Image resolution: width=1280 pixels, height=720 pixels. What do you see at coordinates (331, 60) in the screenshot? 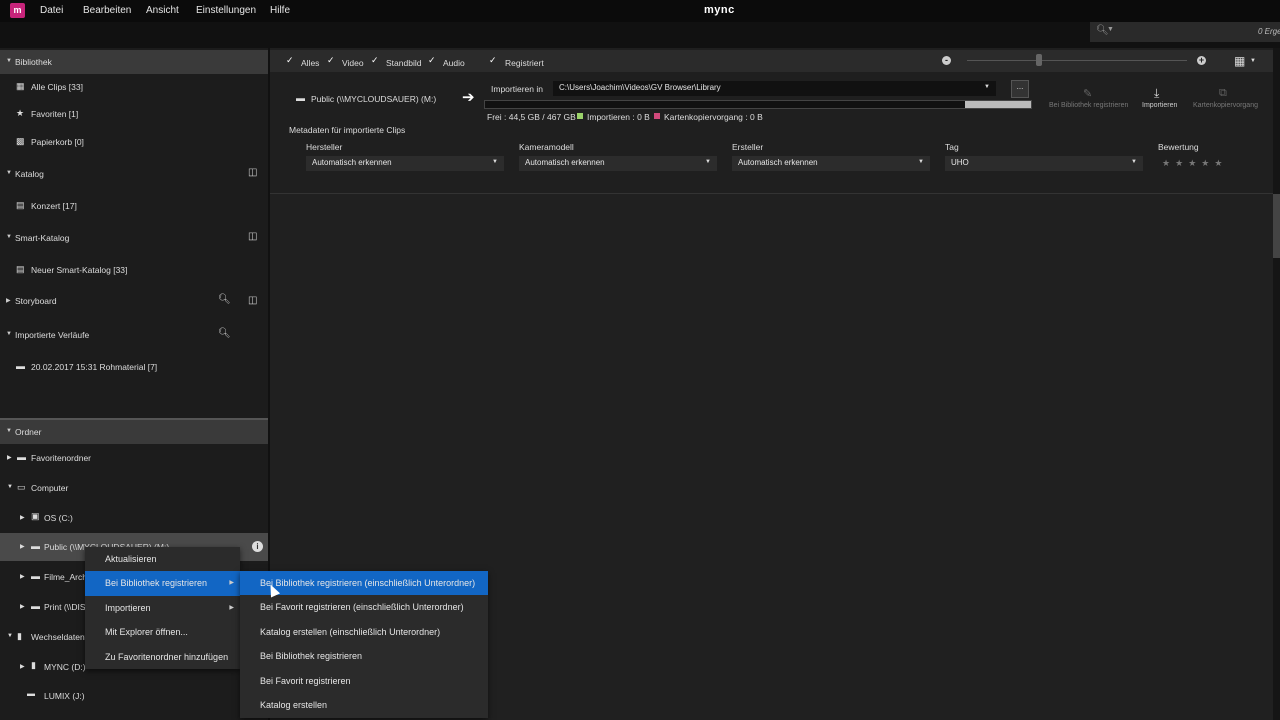
I see `checkbox-video: ✓` at bounding box center [331, 60].